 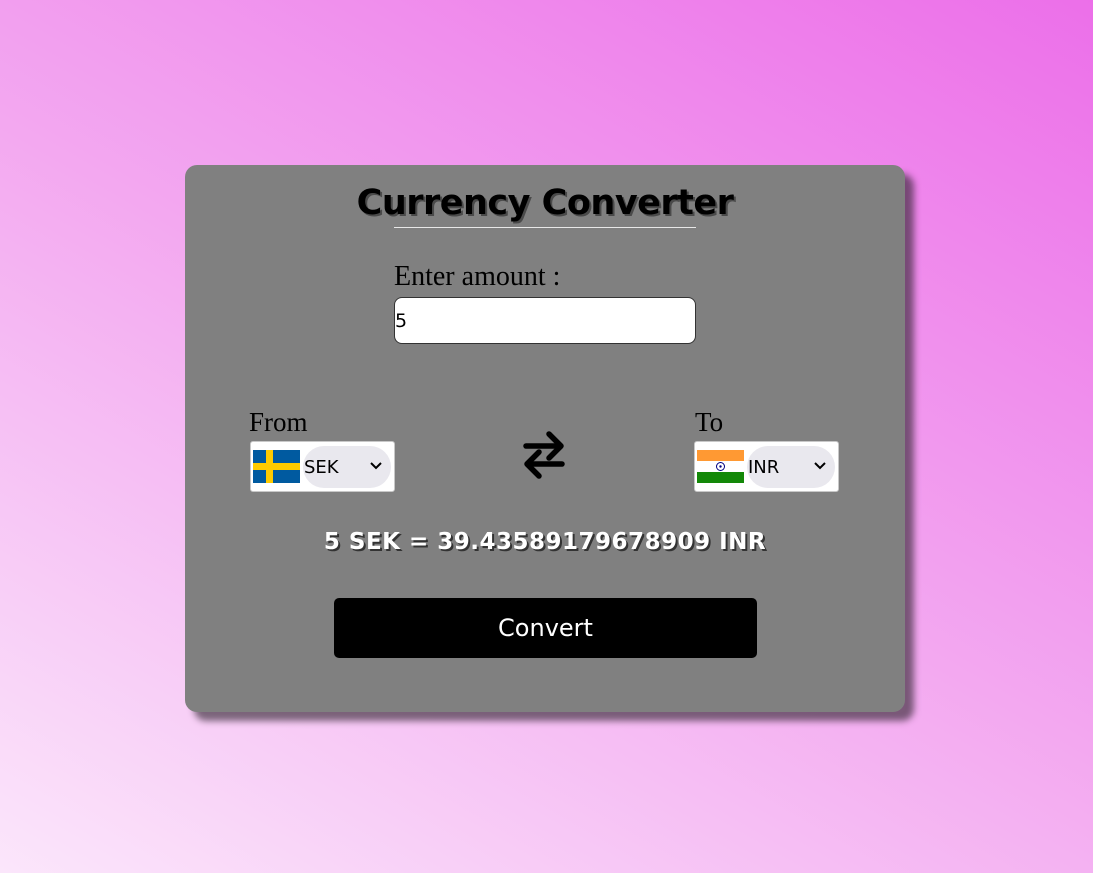 What do you see at coordinates (545, 227) in the screenshot?
I see `title-underline` at bounding box center [545, 227].